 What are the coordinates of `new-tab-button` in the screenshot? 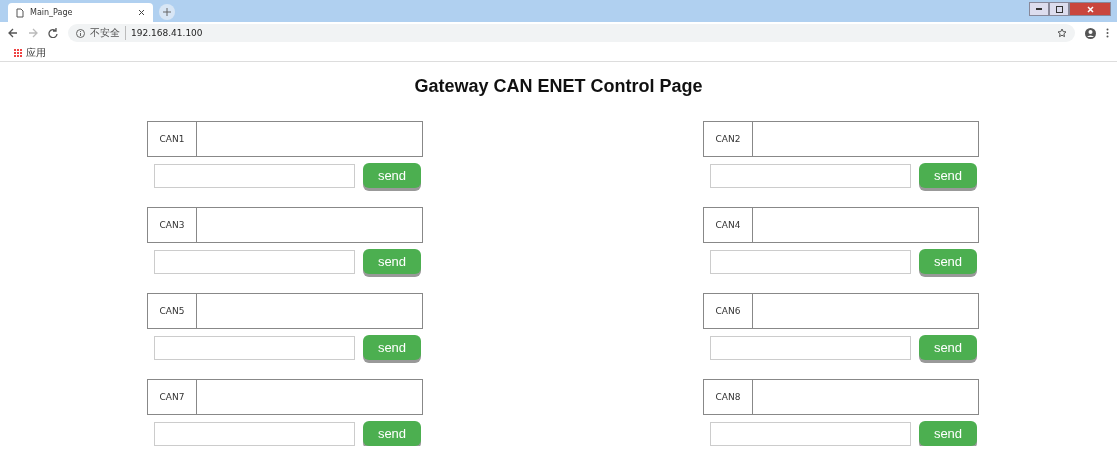 It's located at (167, 12).